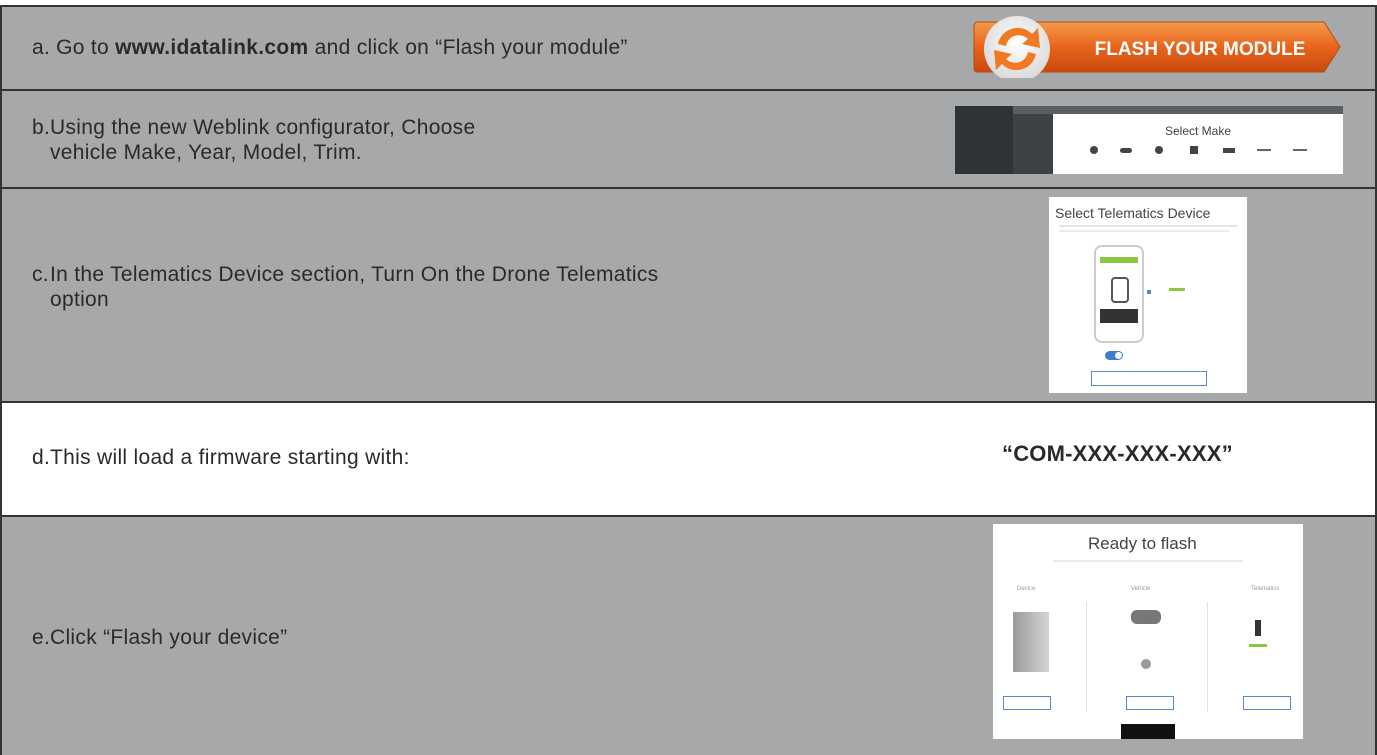 Image resolution: width=1377 pixels, height=755 pixels. I want to click on idatalink-link: www.idatalink.com, so click(211, 47).